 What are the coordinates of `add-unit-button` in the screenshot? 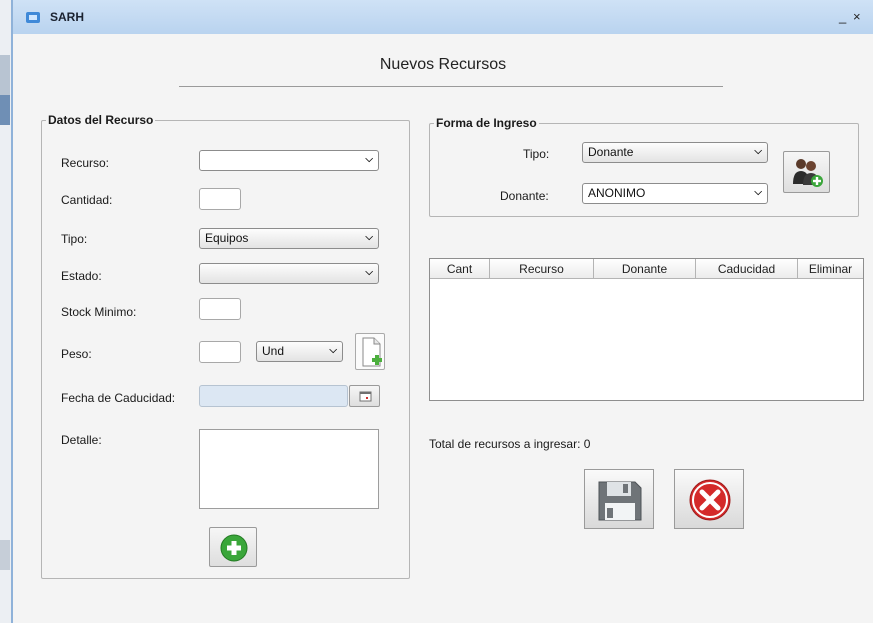 It's located at (370, 351).